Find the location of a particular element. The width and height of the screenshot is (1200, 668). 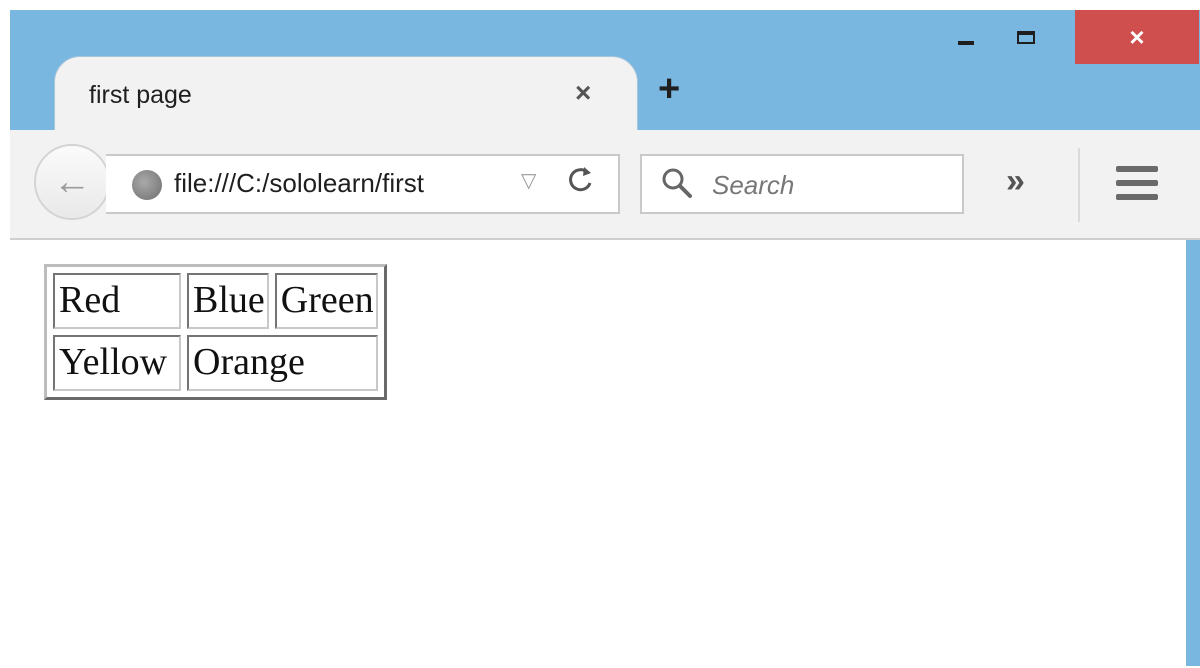

globe-icon is located at coordinates (147, 185).